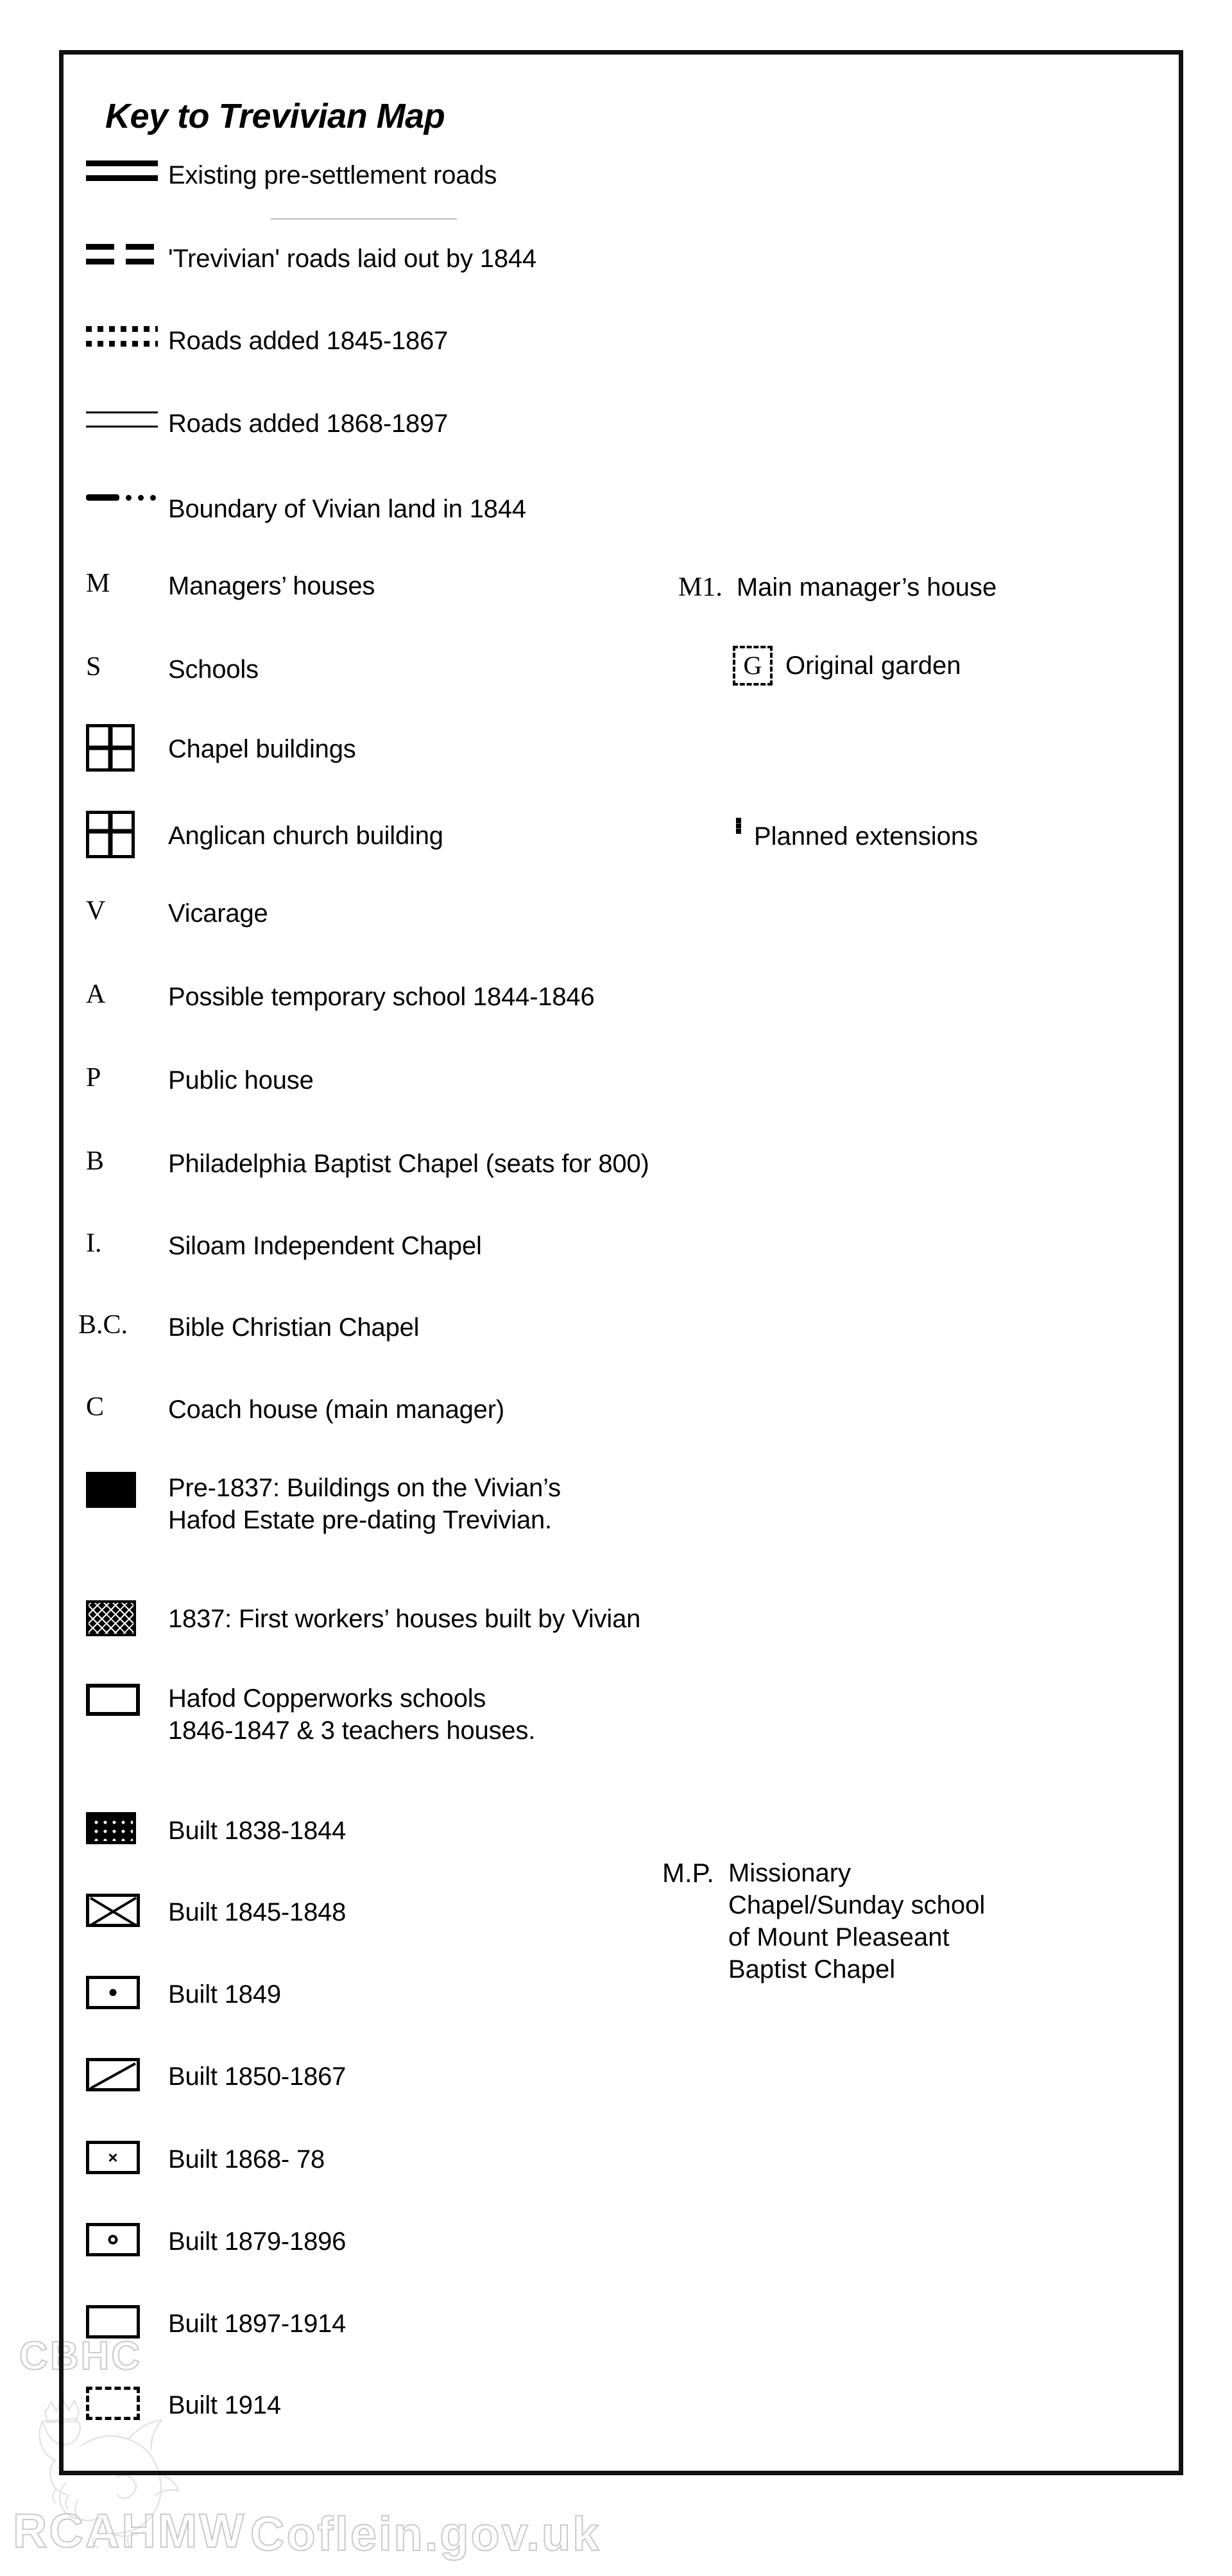  Describe the element at coordinates (114, 497) in the screenshot. I see `dash-dot-dot-line-icon` at that location.